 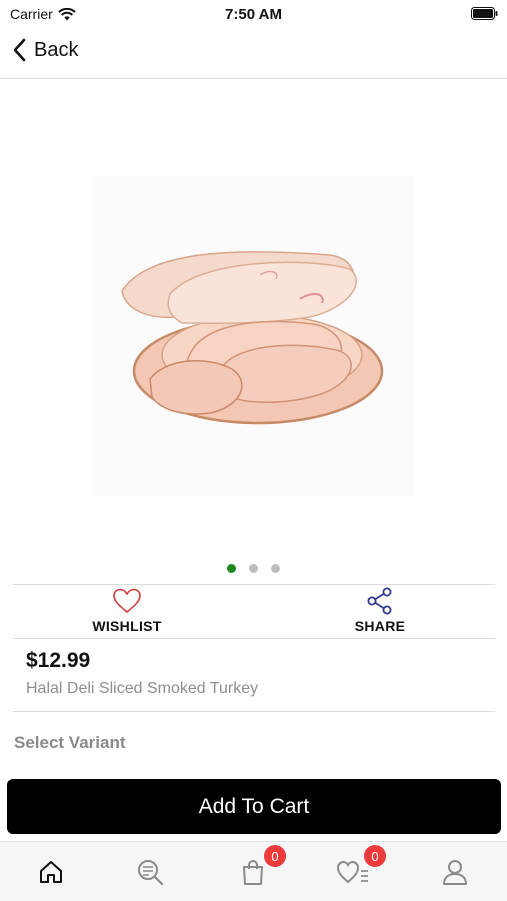 I want to click on wishlist-count-badge: 0, so click(x=375, y=856).